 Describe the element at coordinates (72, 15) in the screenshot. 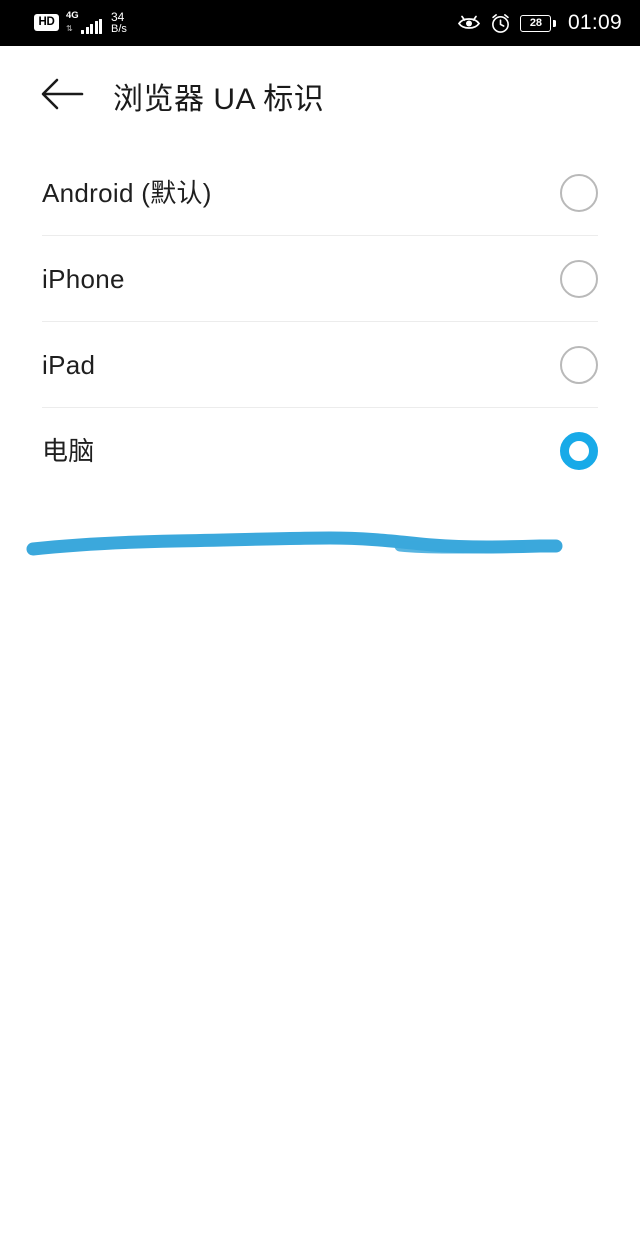

I see `network-type-label: 4G` at that location.